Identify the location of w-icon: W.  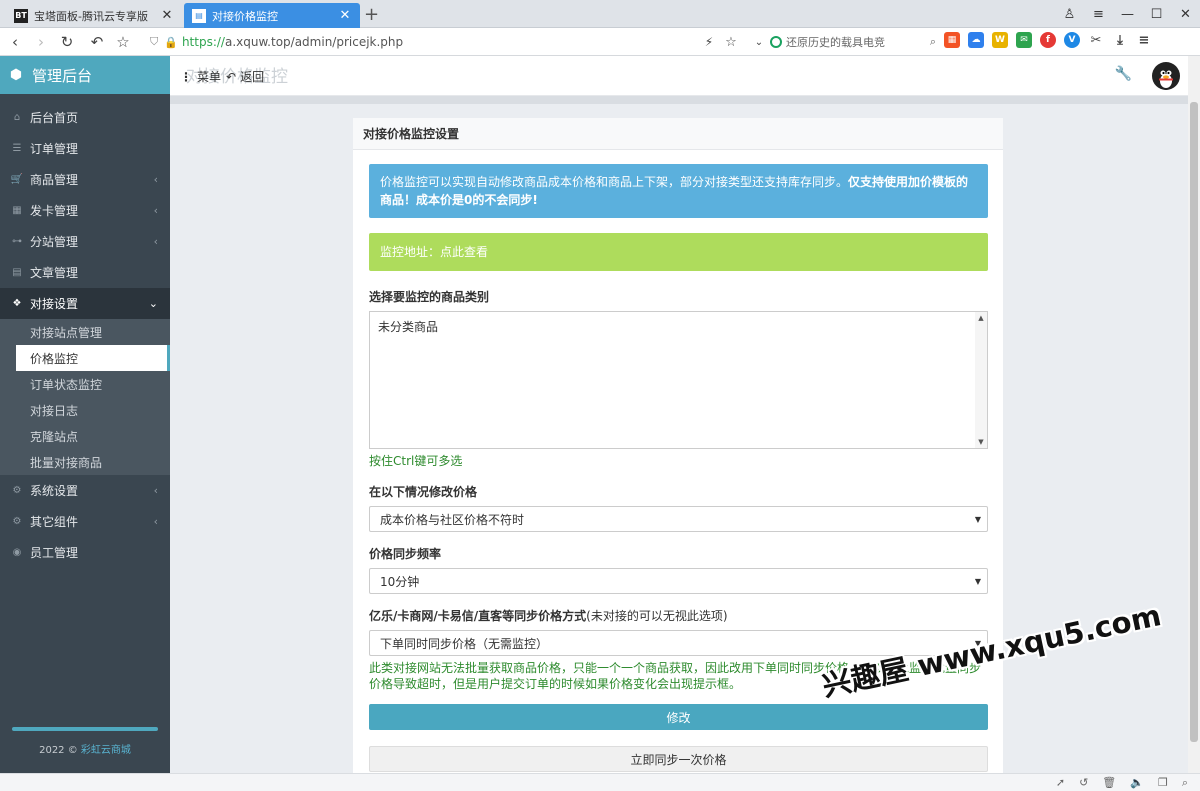
(1000, 40).